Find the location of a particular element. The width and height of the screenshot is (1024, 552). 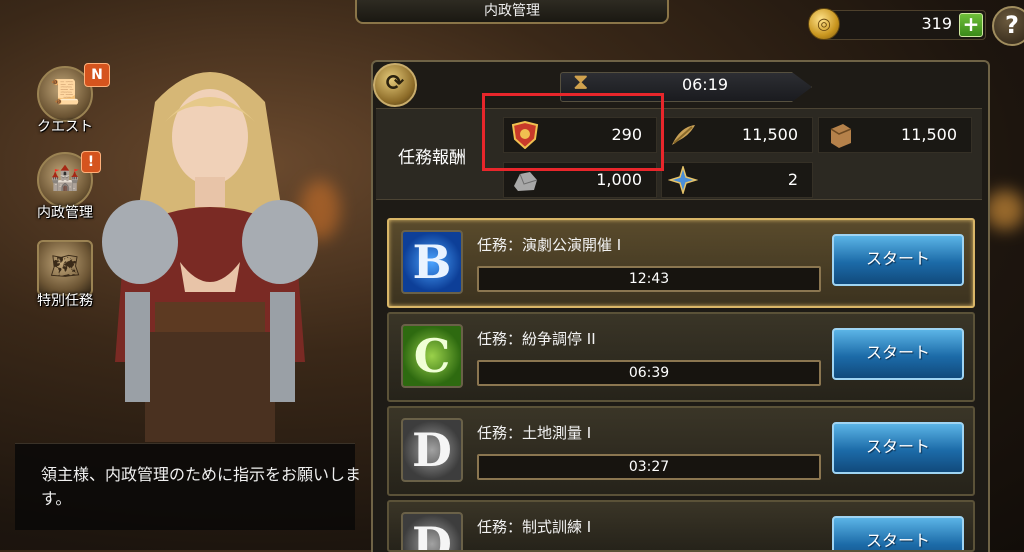

wood-icon is located at coordinates (841, 136).